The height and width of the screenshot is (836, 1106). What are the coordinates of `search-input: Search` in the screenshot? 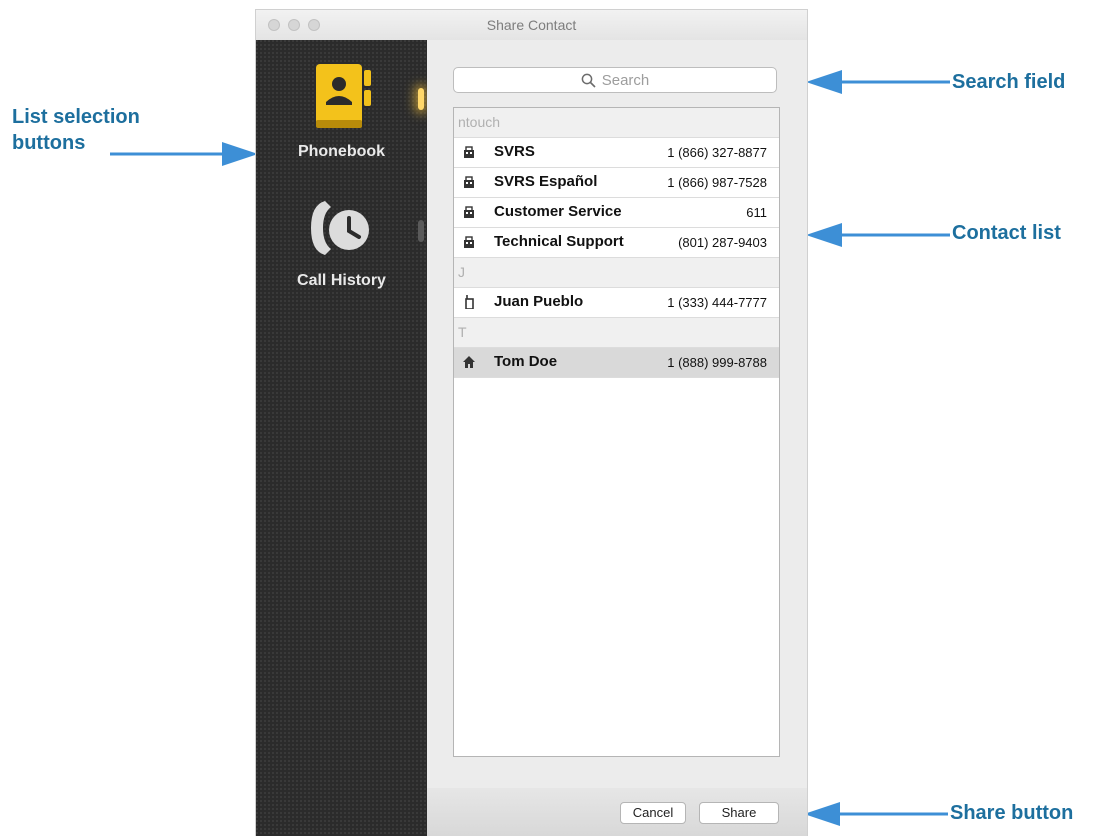 It's located at (615, 80).